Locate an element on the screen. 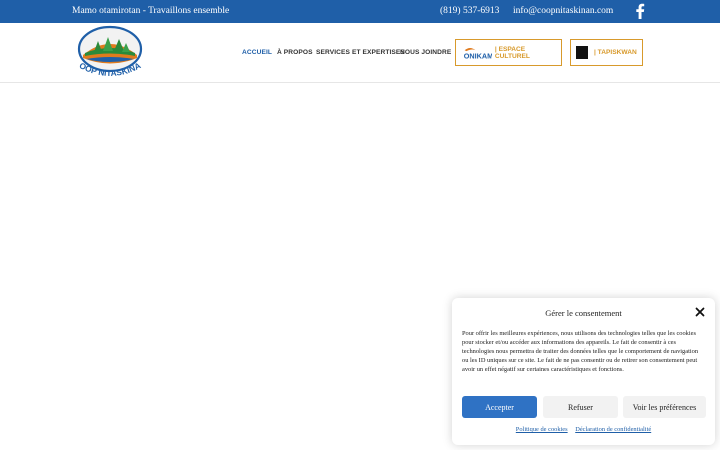  nav-a-propos: À PROPOS is located at coordinates (295, 52).